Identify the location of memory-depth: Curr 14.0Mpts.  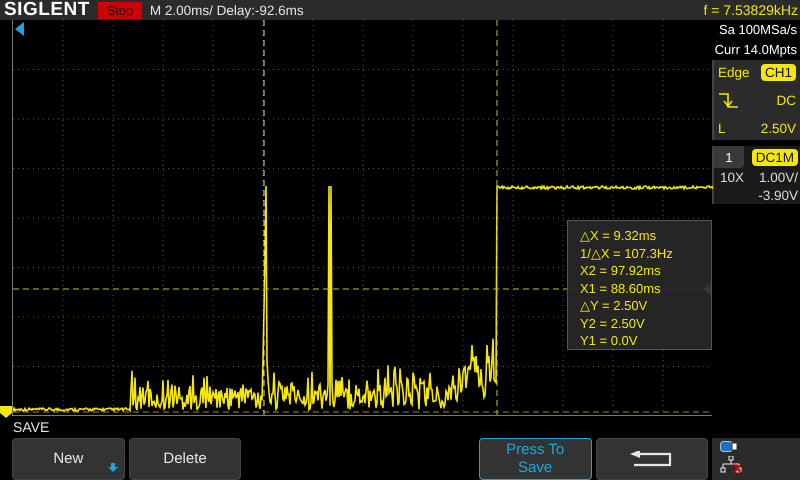
(756, 50).